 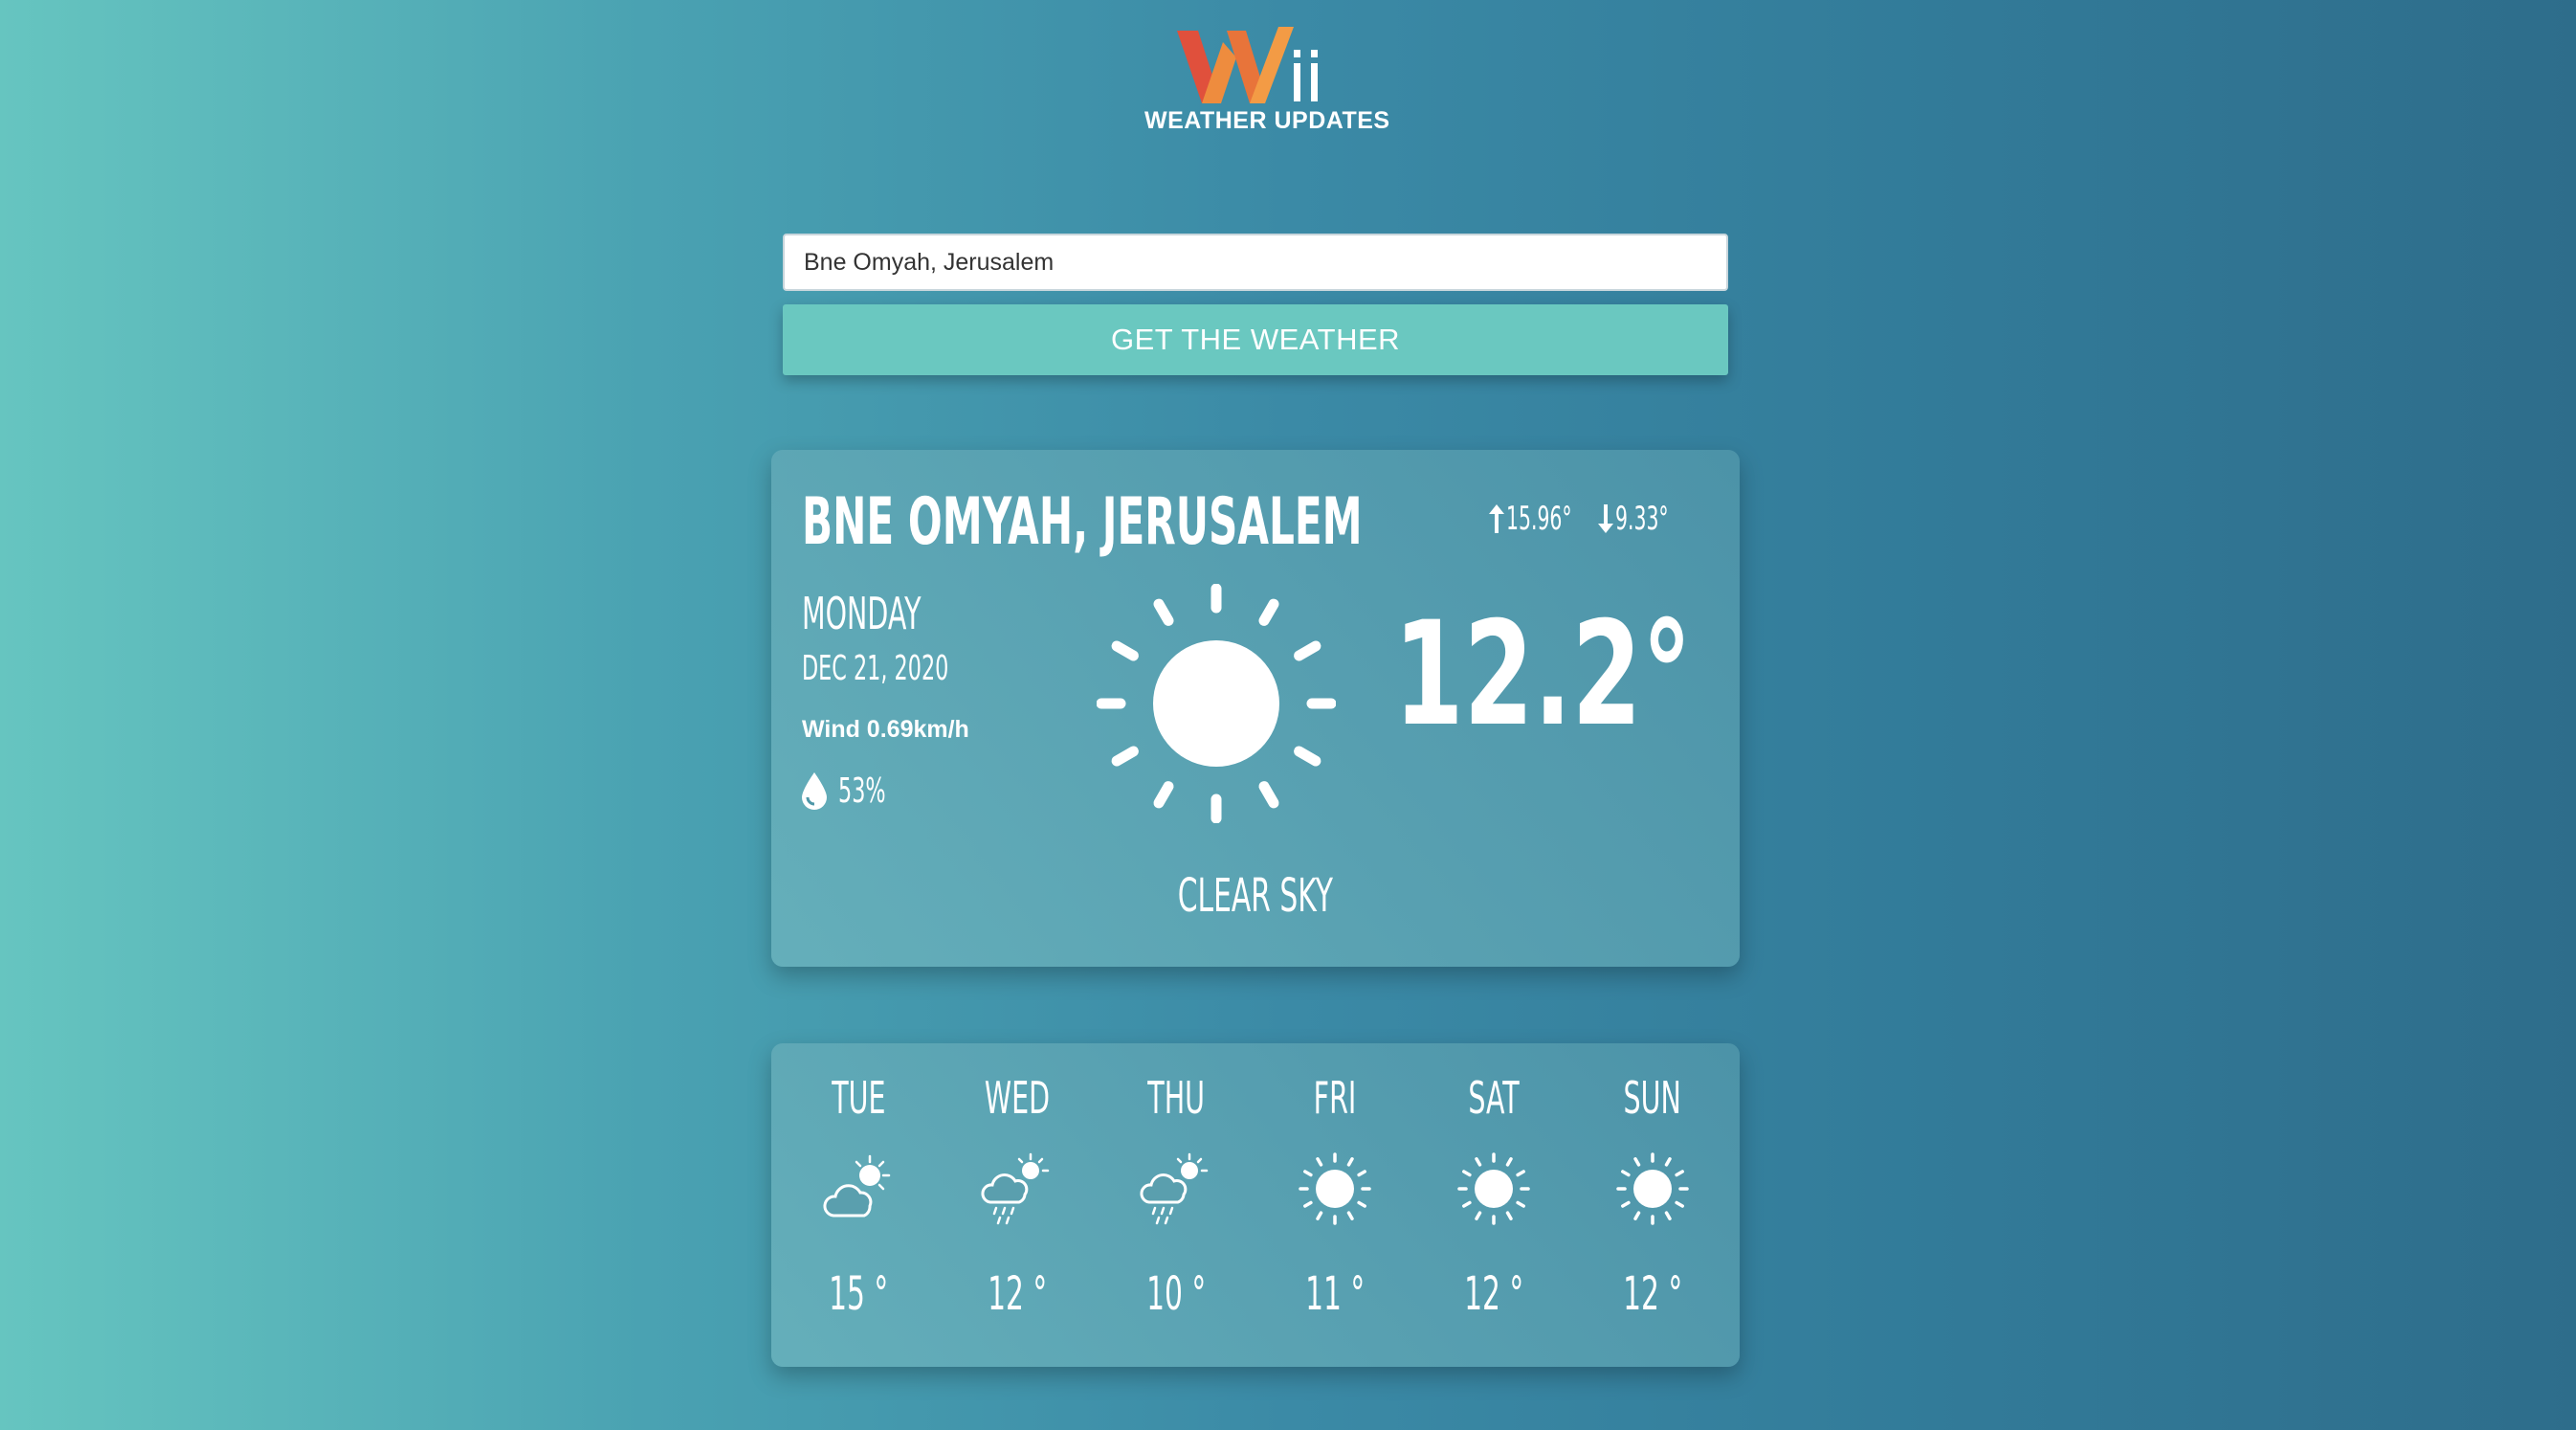 What do you see at coordinates (1652, 1098) in the screenshot?
I see `forecast-day-label: SUN` at bounding box center [1652, 1098].